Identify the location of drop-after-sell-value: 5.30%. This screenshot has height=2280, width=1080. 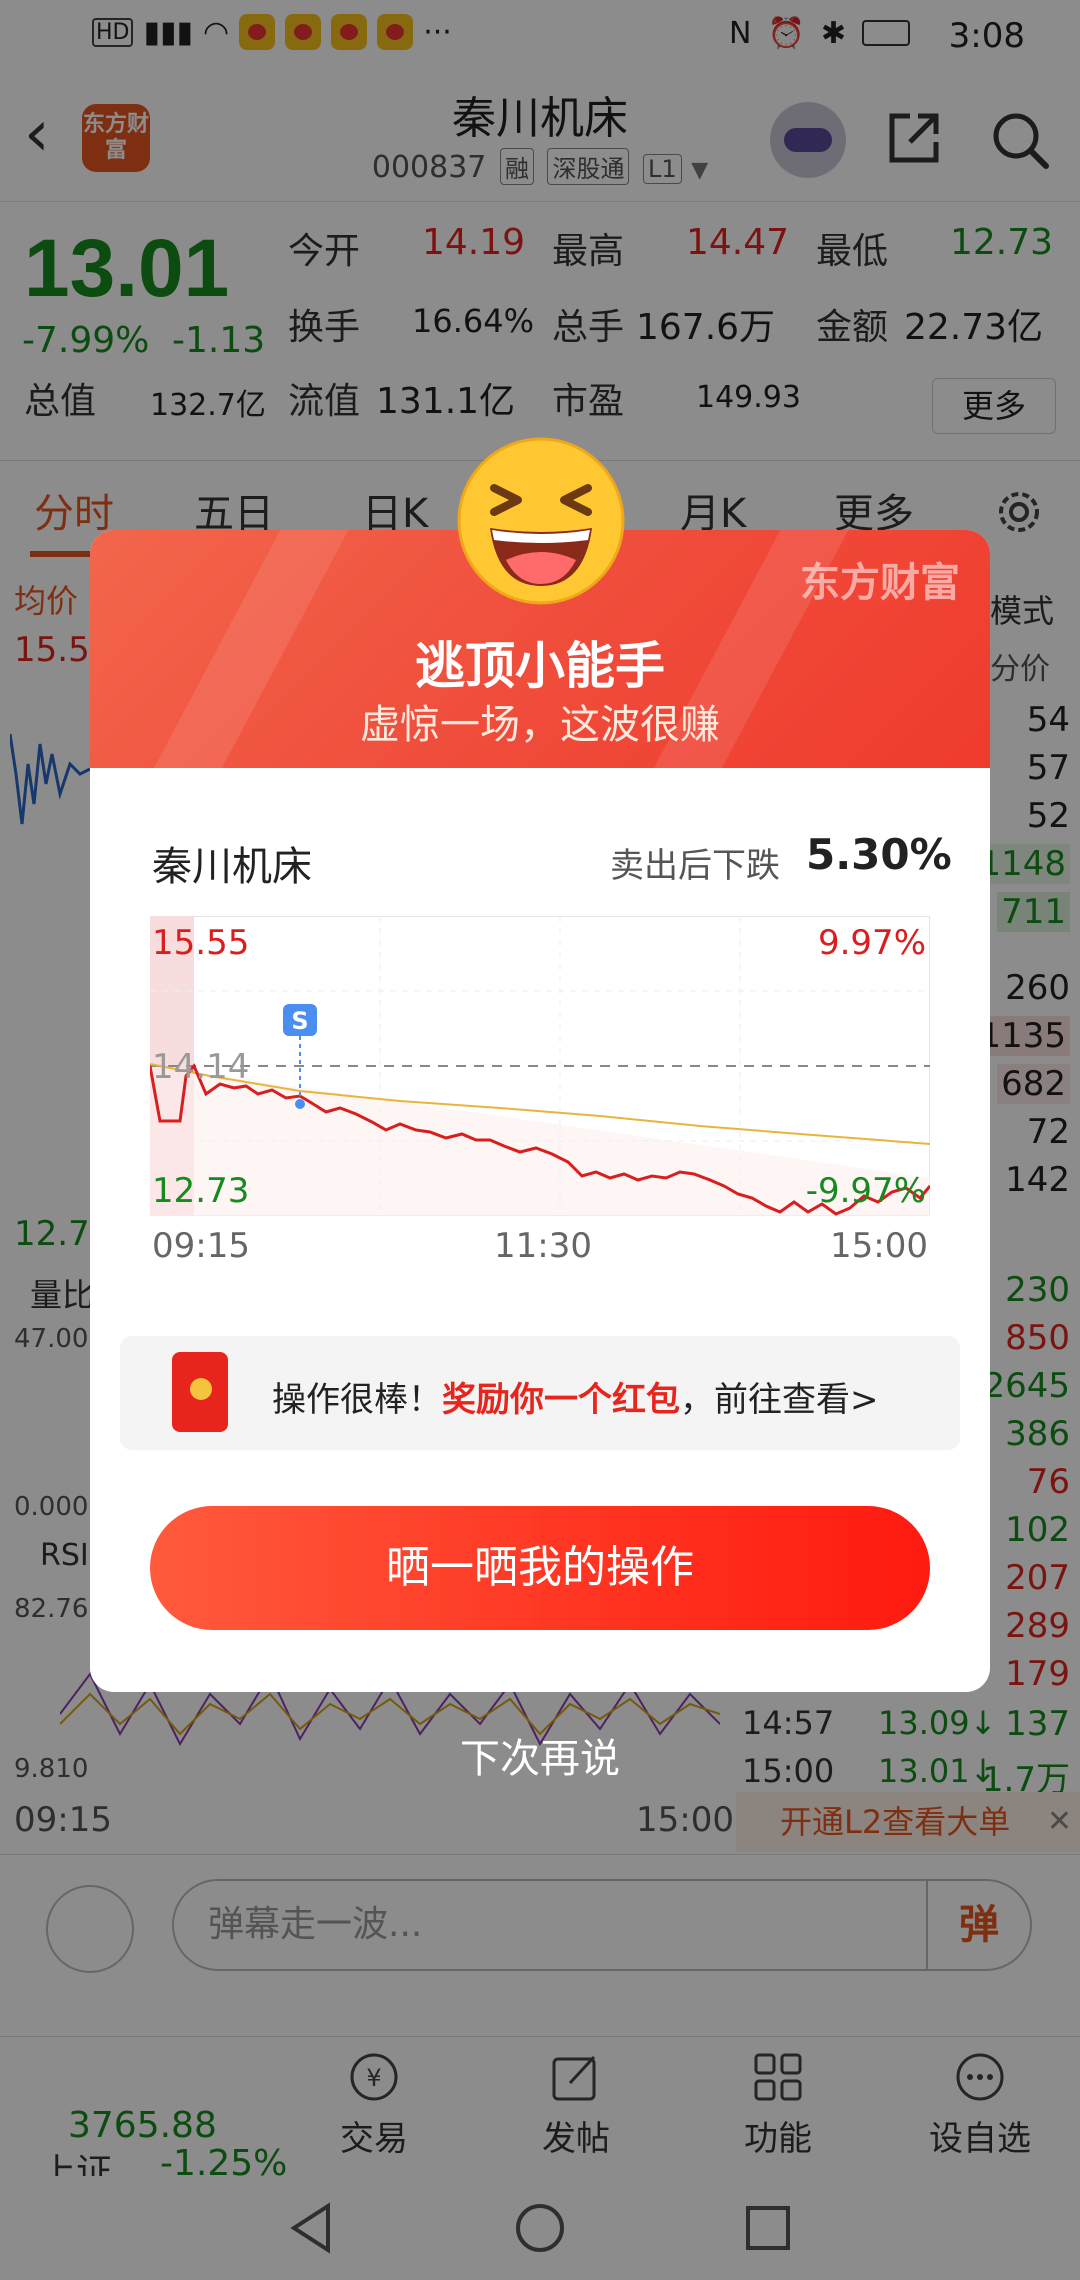
(879, 854).